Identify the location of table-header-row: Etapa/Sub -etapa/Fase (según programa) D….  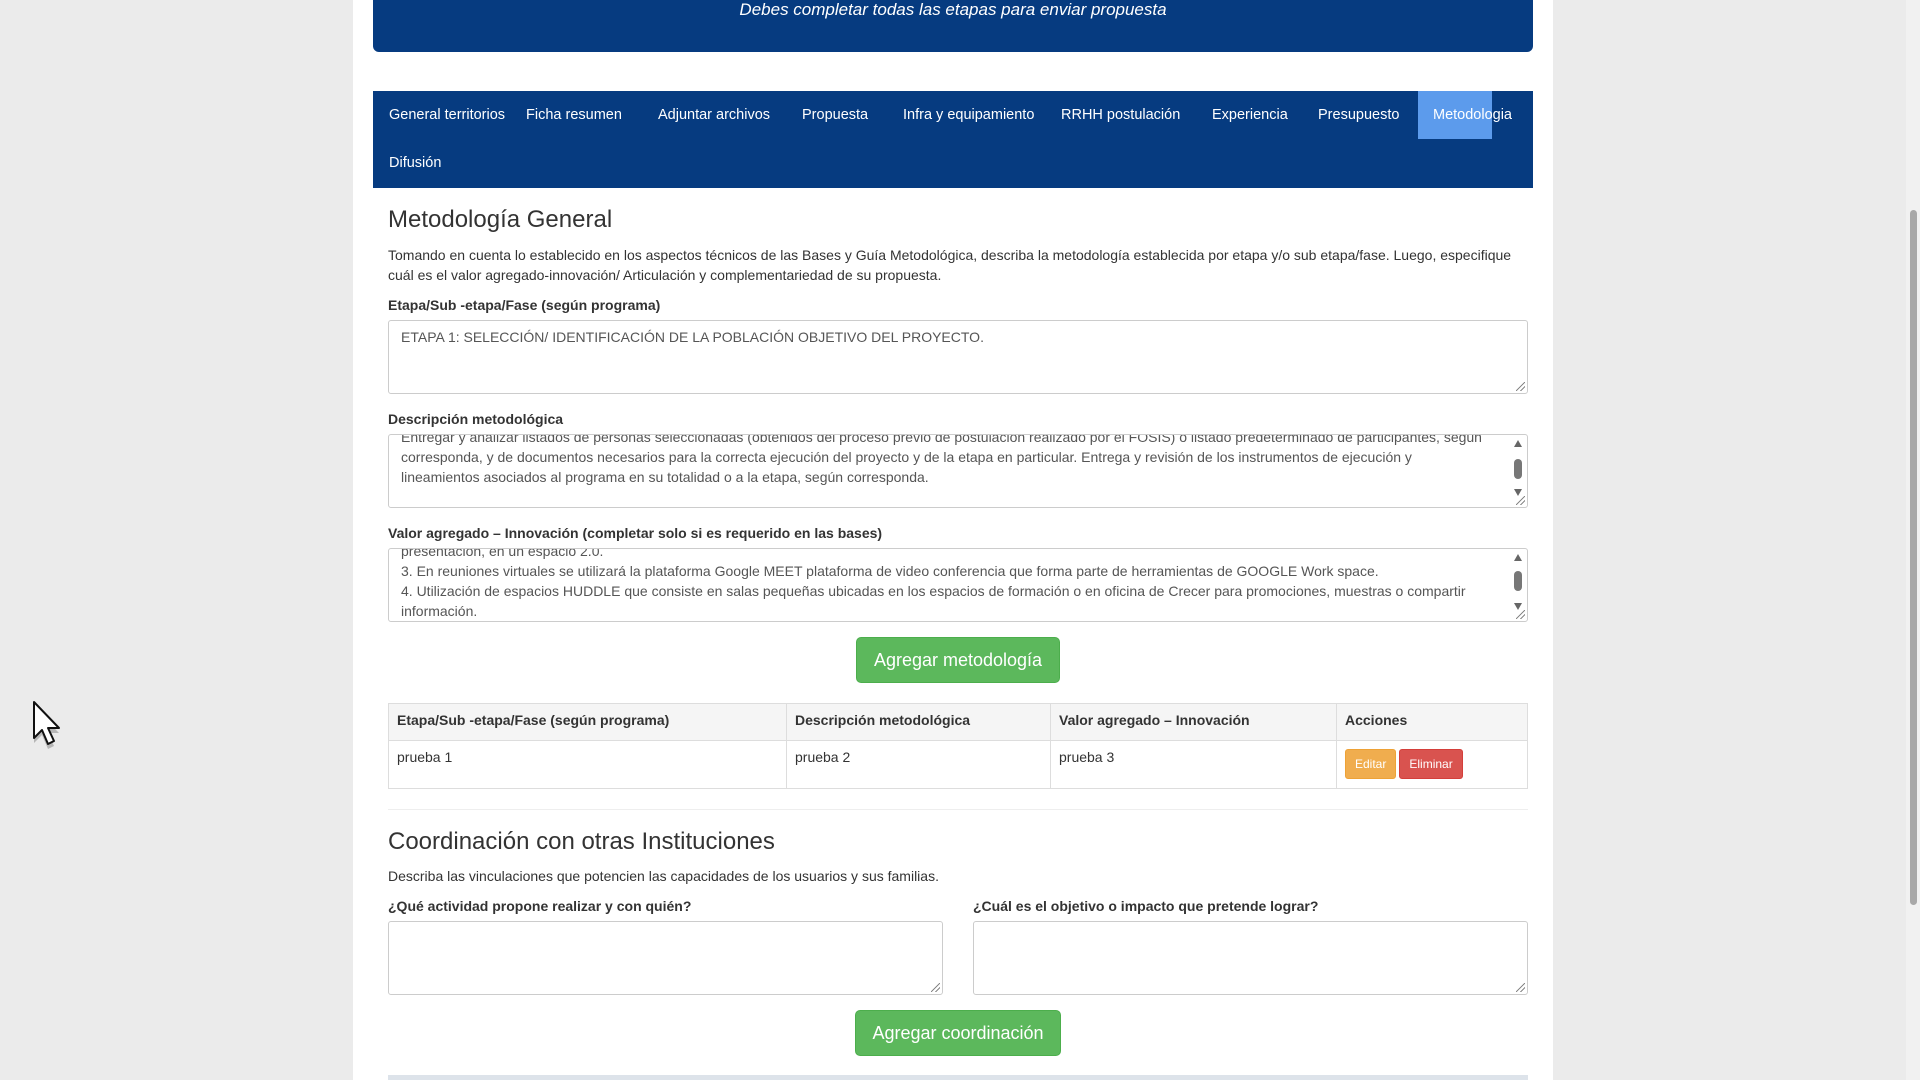
(958, 722).